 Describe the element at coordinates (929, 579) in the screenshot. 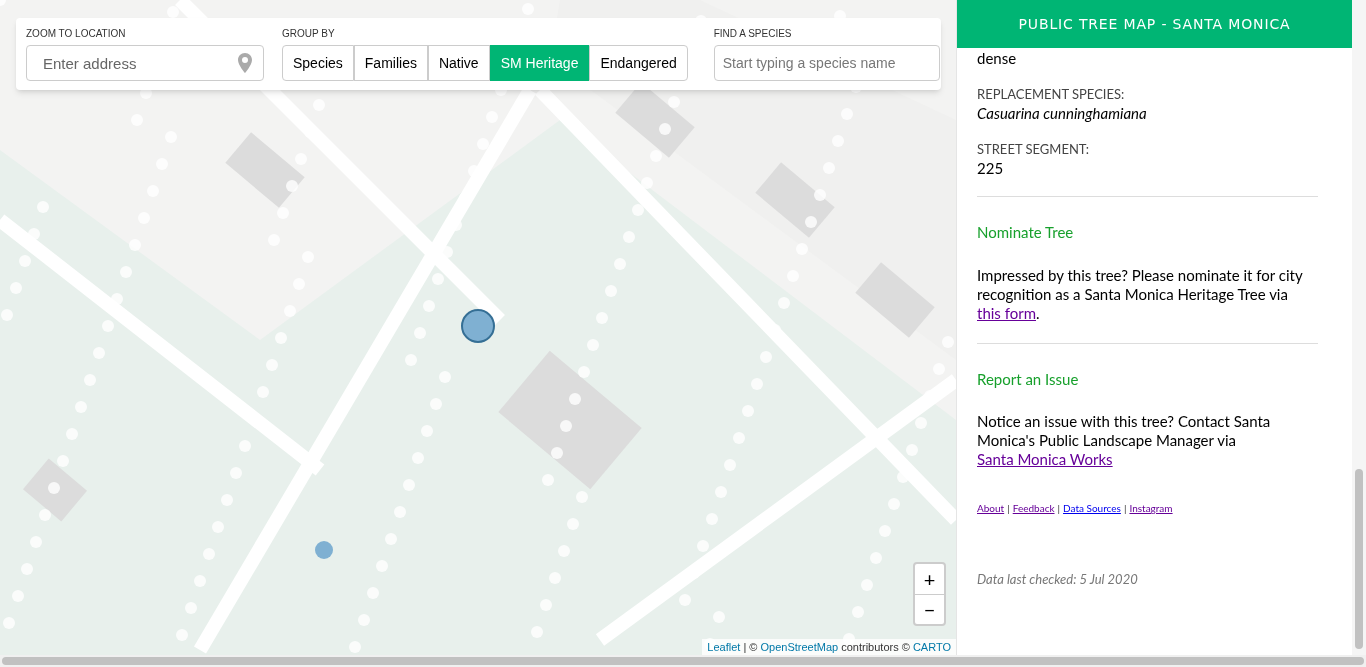

I see `zoom-in-button: +` at that location.